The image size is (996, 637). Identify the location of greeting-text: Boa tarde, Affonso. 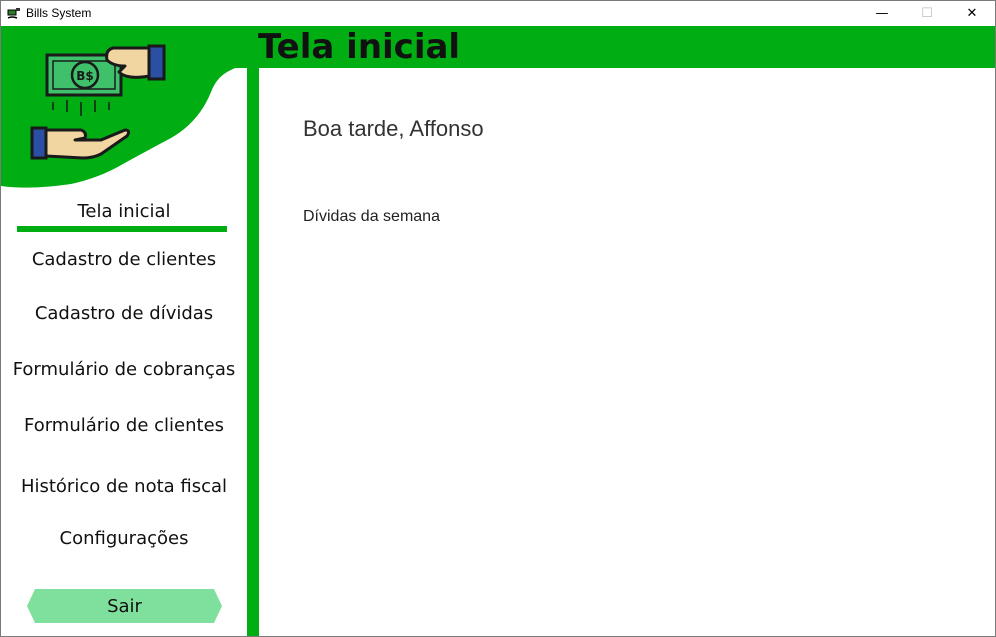
(393, 128).